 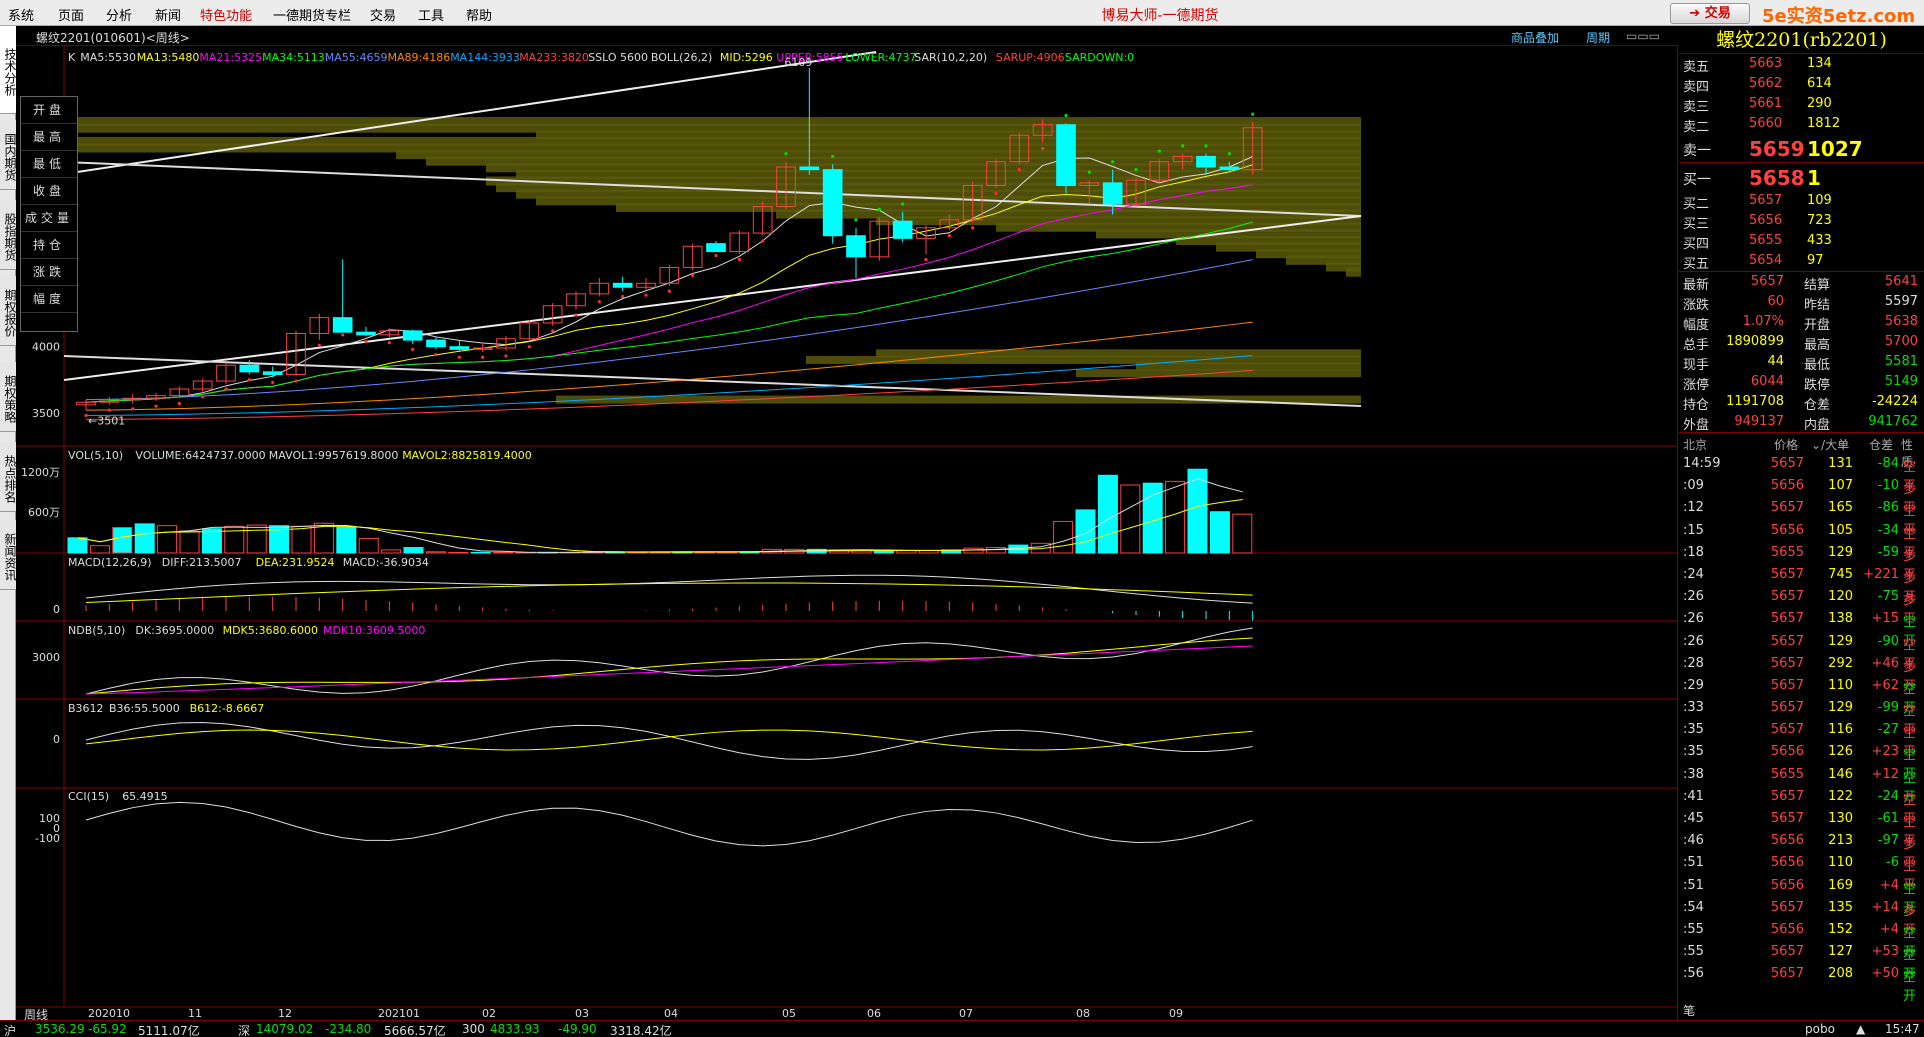 I want to click on stat-v1: 949137, so click(x=1759, y=421).